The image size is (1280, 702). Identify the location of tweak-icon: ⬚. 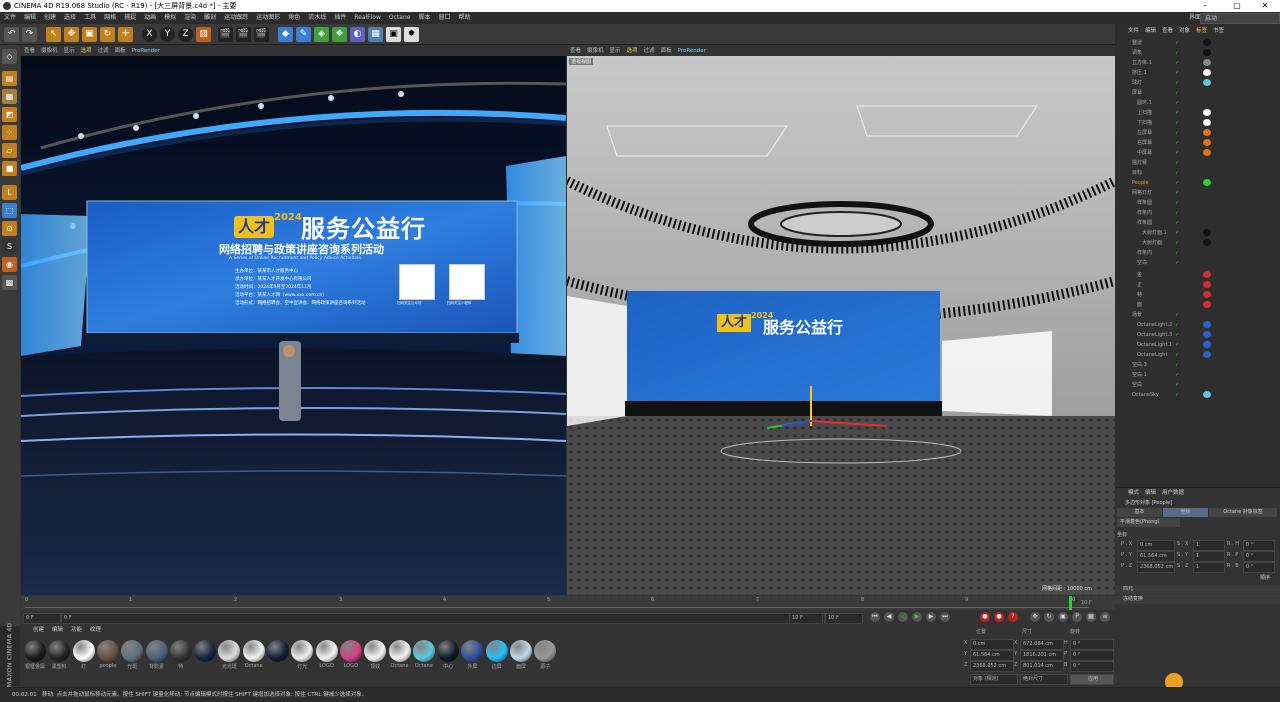
(9, 210).